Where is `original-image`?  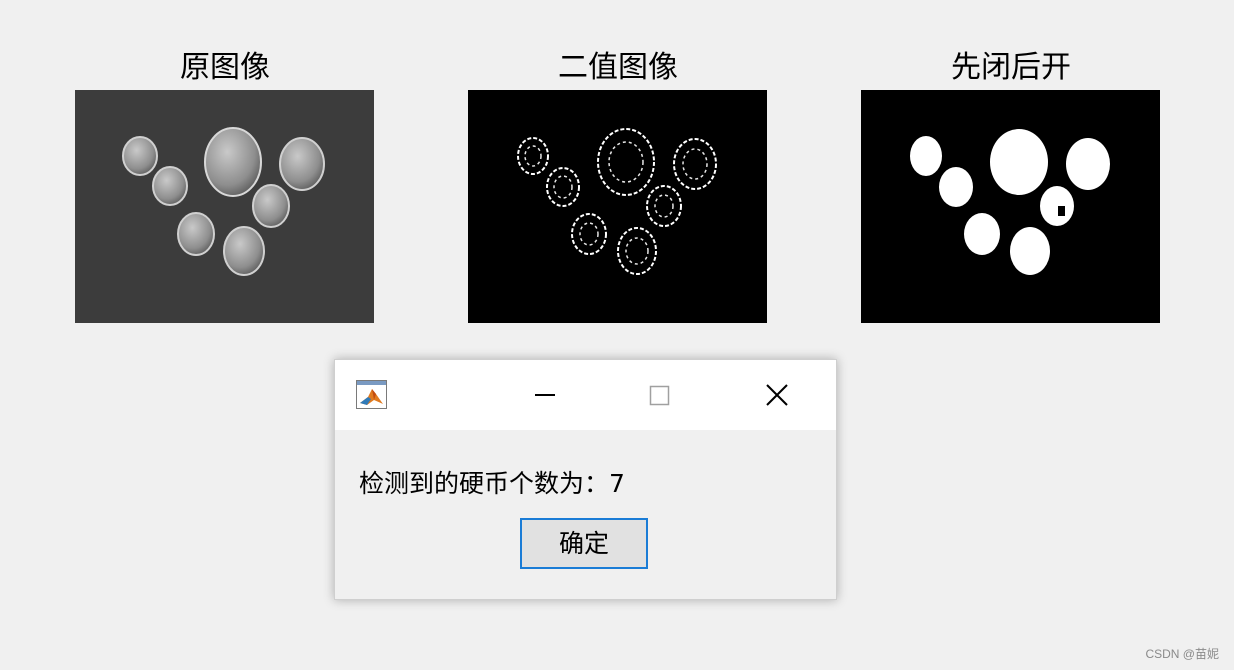
original-image is located at coordinates (224, 206).